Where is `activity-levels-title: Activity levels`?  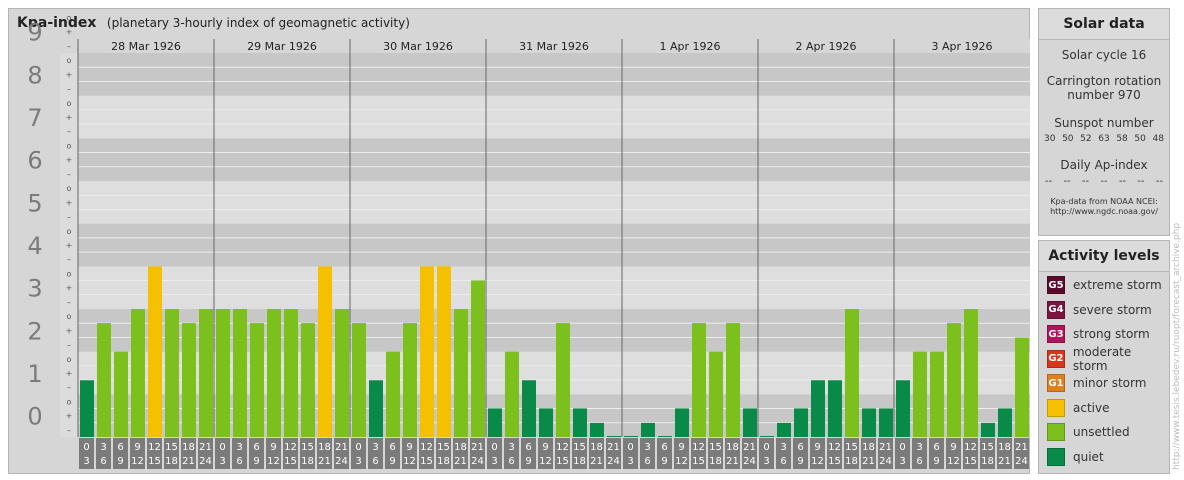 activity-levels-title: Activity levels is located at coordinates (1104, 256).